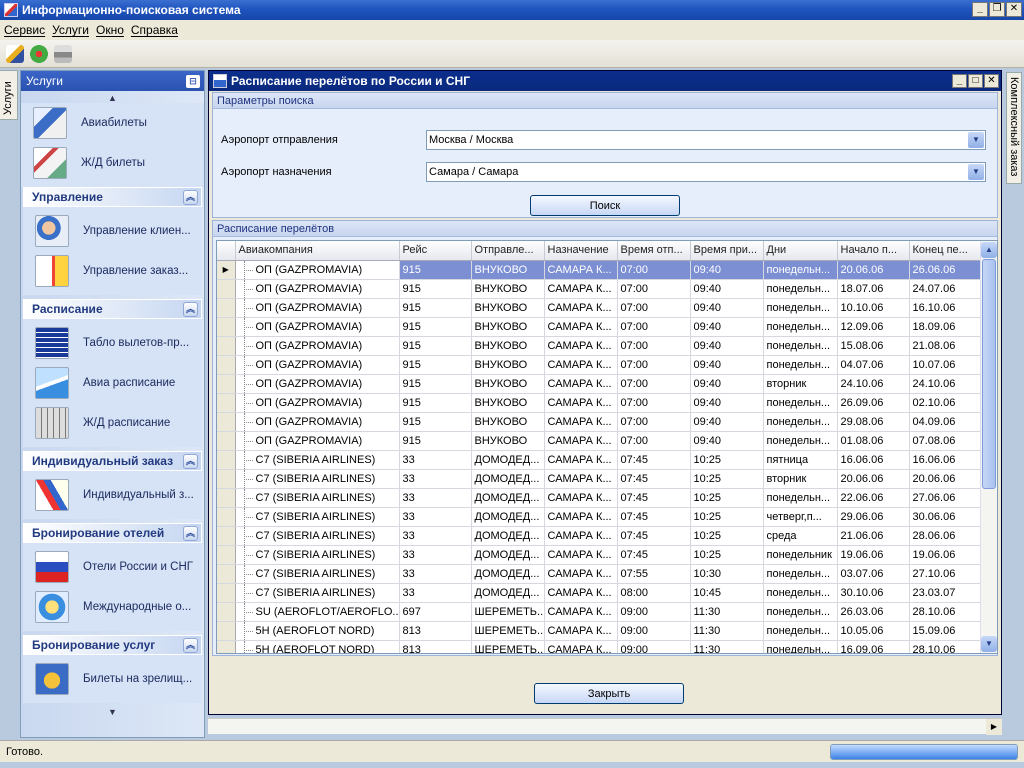  Describe the element at coordinates (435, 251) in the screenshot. I see `column-header: Рейс` at that location.